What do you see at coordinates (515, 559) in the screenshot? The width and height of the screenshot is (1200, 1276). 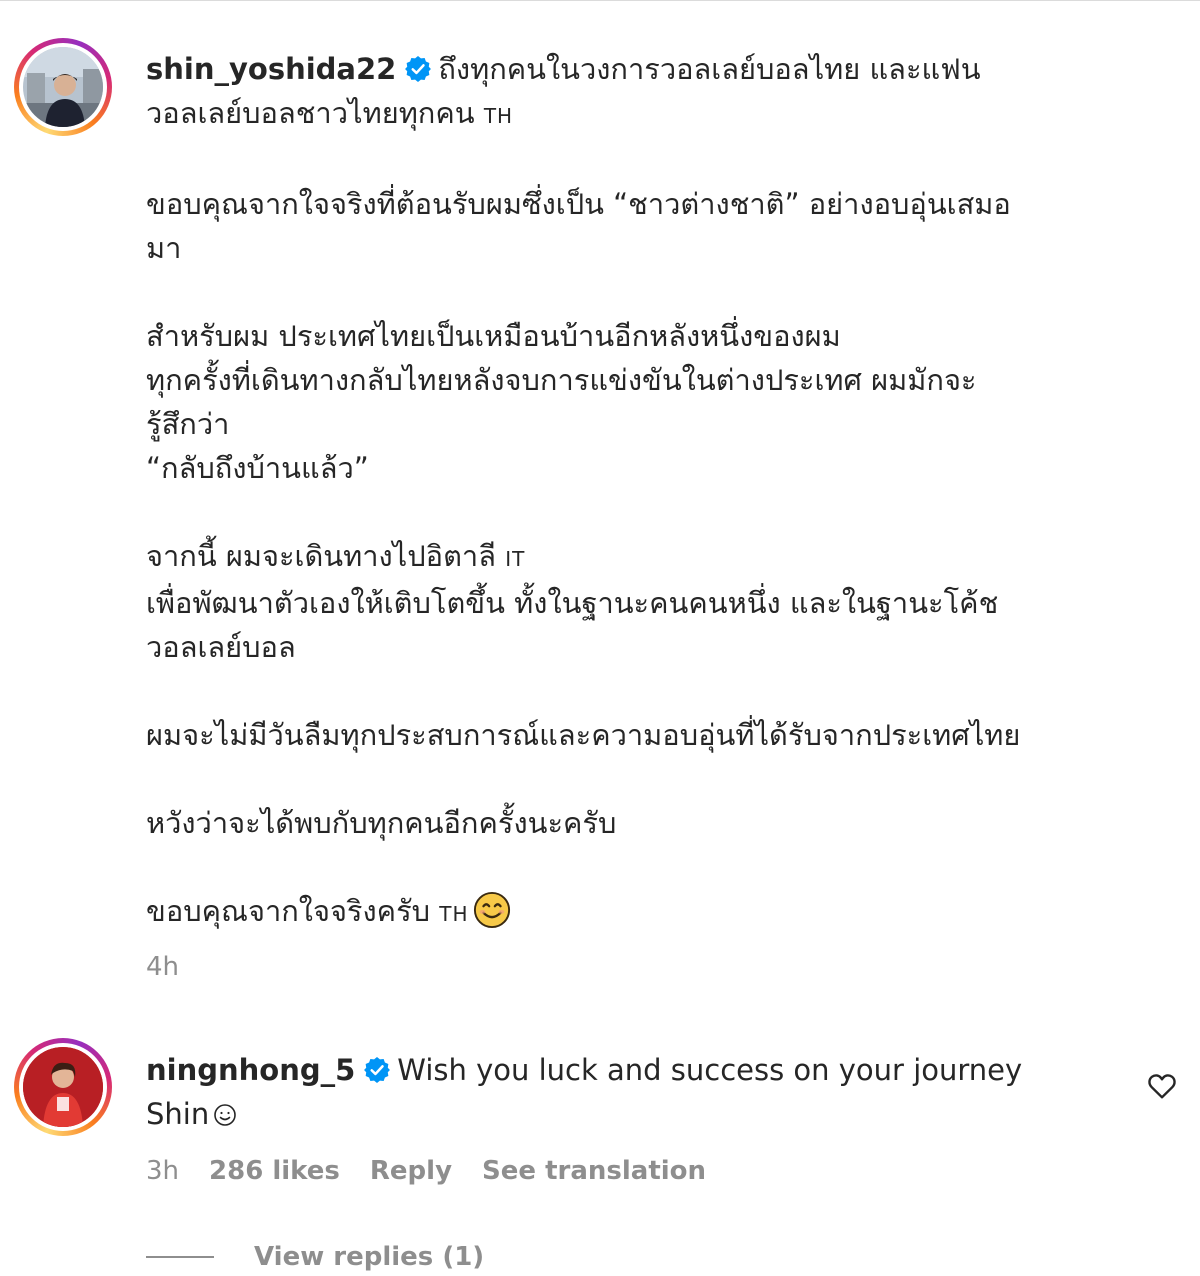 I see `flag-it-icon: IT` at bounding box center [515, 559].